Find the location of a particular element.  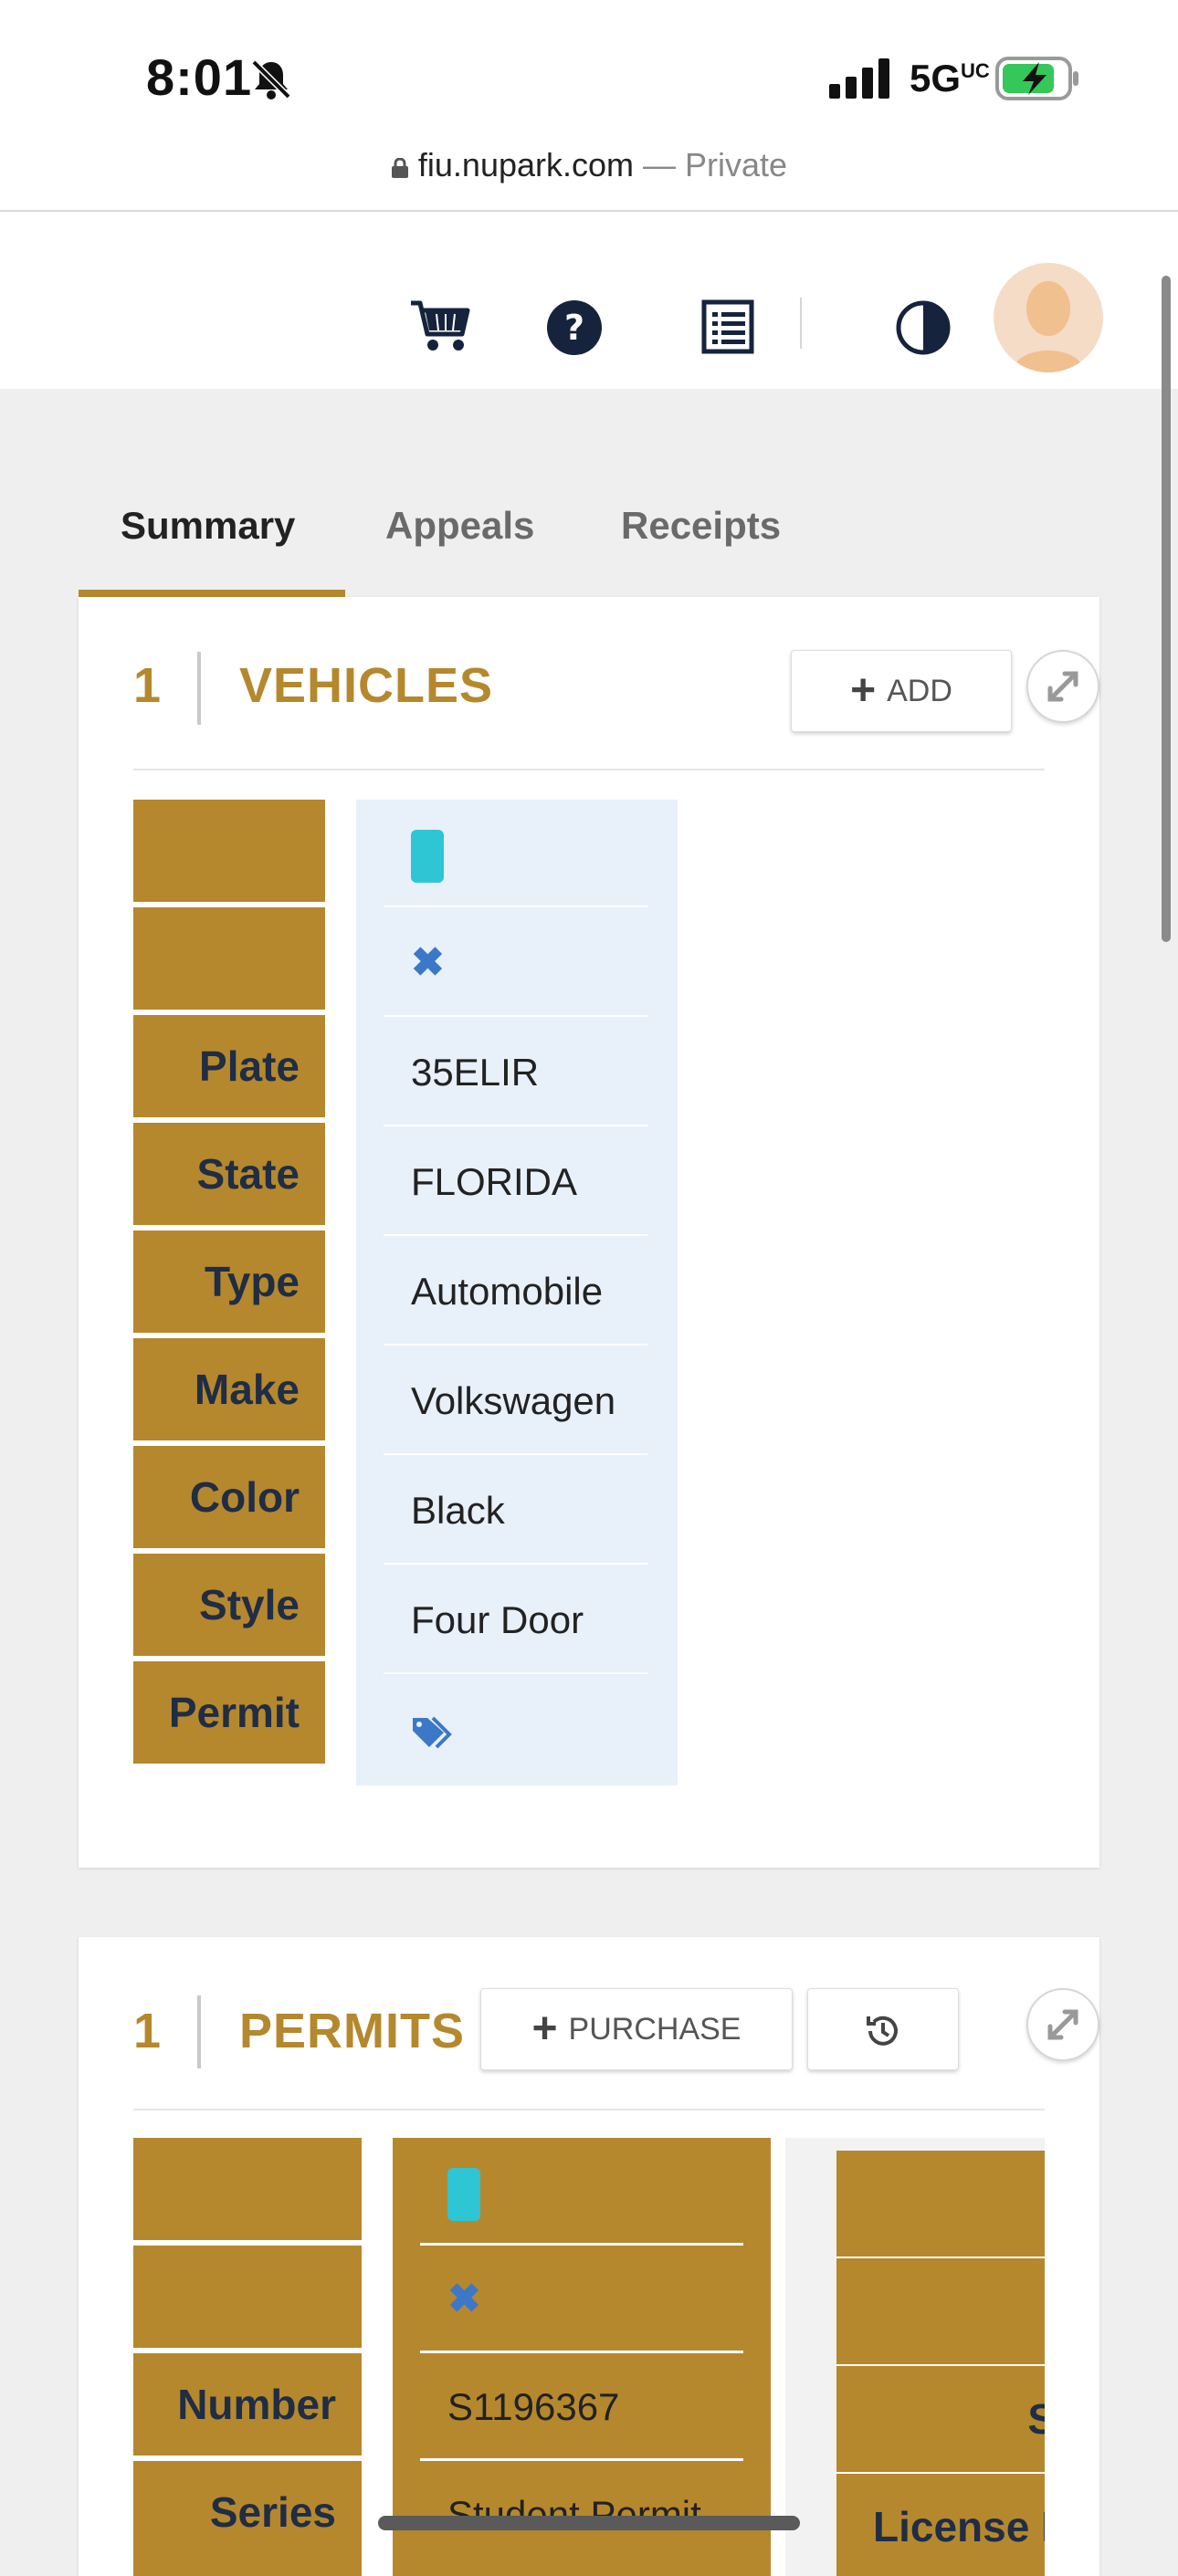

user-silhouette-icon is located at coordinates (1048, 326).